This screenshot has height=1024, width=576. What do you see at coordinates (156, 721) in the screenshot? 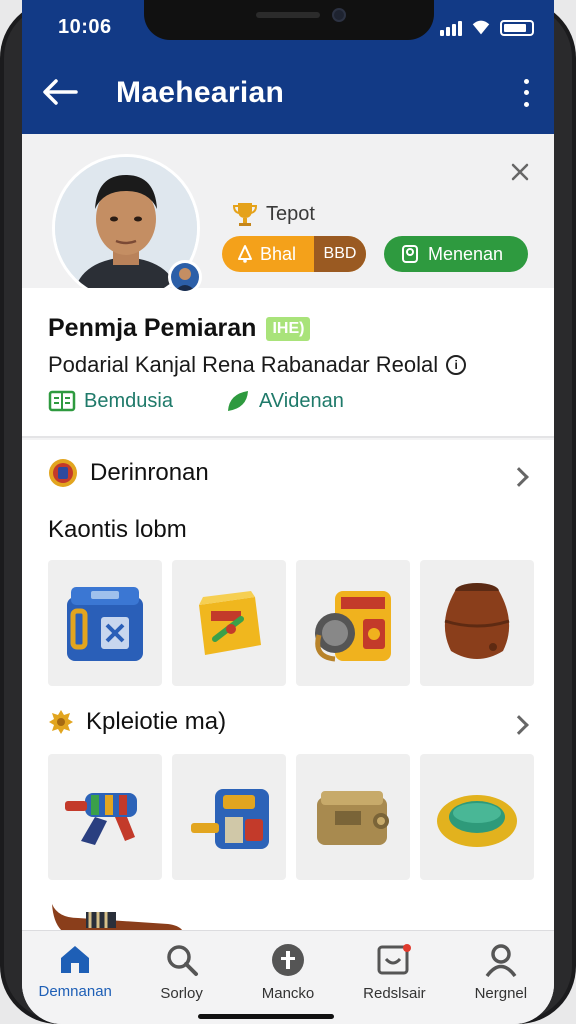
I see `section-title-2: Kpleiotie ma)` at bounding box center [156, 721].